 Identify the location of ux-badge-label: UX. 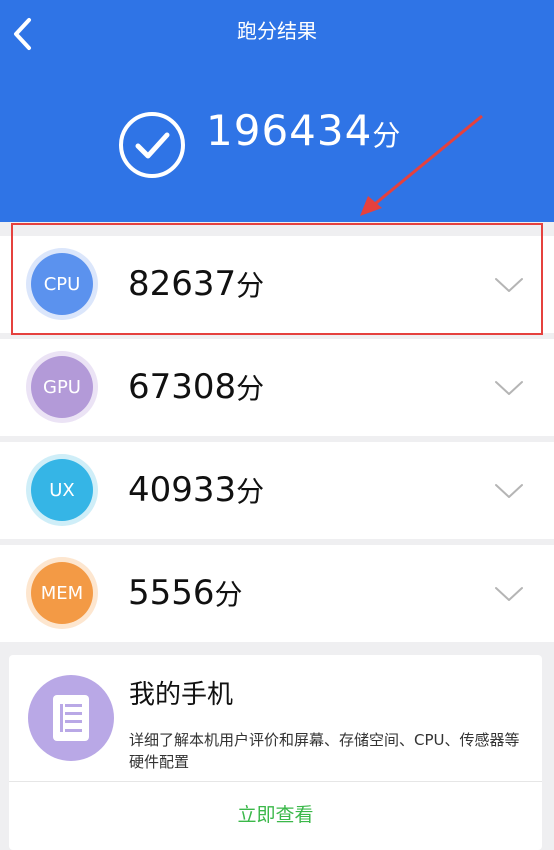
(62, 490).